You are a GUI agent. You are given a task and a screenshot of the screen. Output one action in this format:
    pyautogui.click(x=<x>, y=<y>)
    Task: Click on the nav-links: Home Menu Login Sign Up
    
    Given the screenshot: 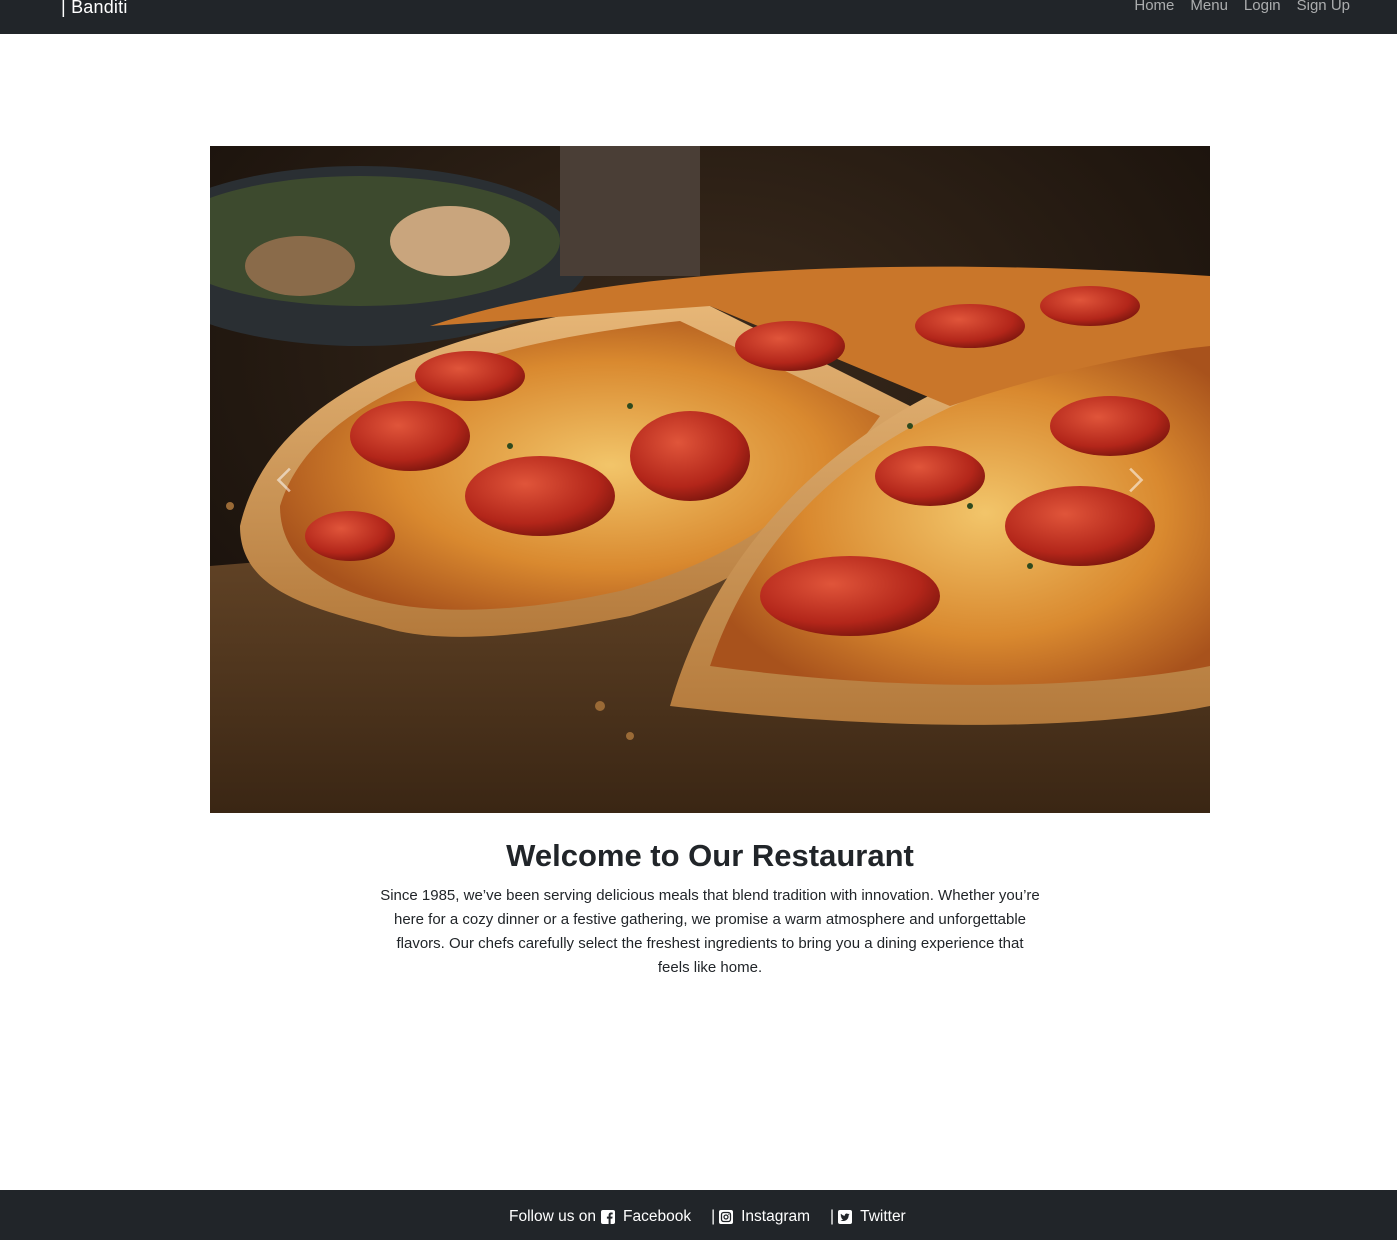 What is the action you would take?
    pyautogui.click(x=1242, y=7)
    